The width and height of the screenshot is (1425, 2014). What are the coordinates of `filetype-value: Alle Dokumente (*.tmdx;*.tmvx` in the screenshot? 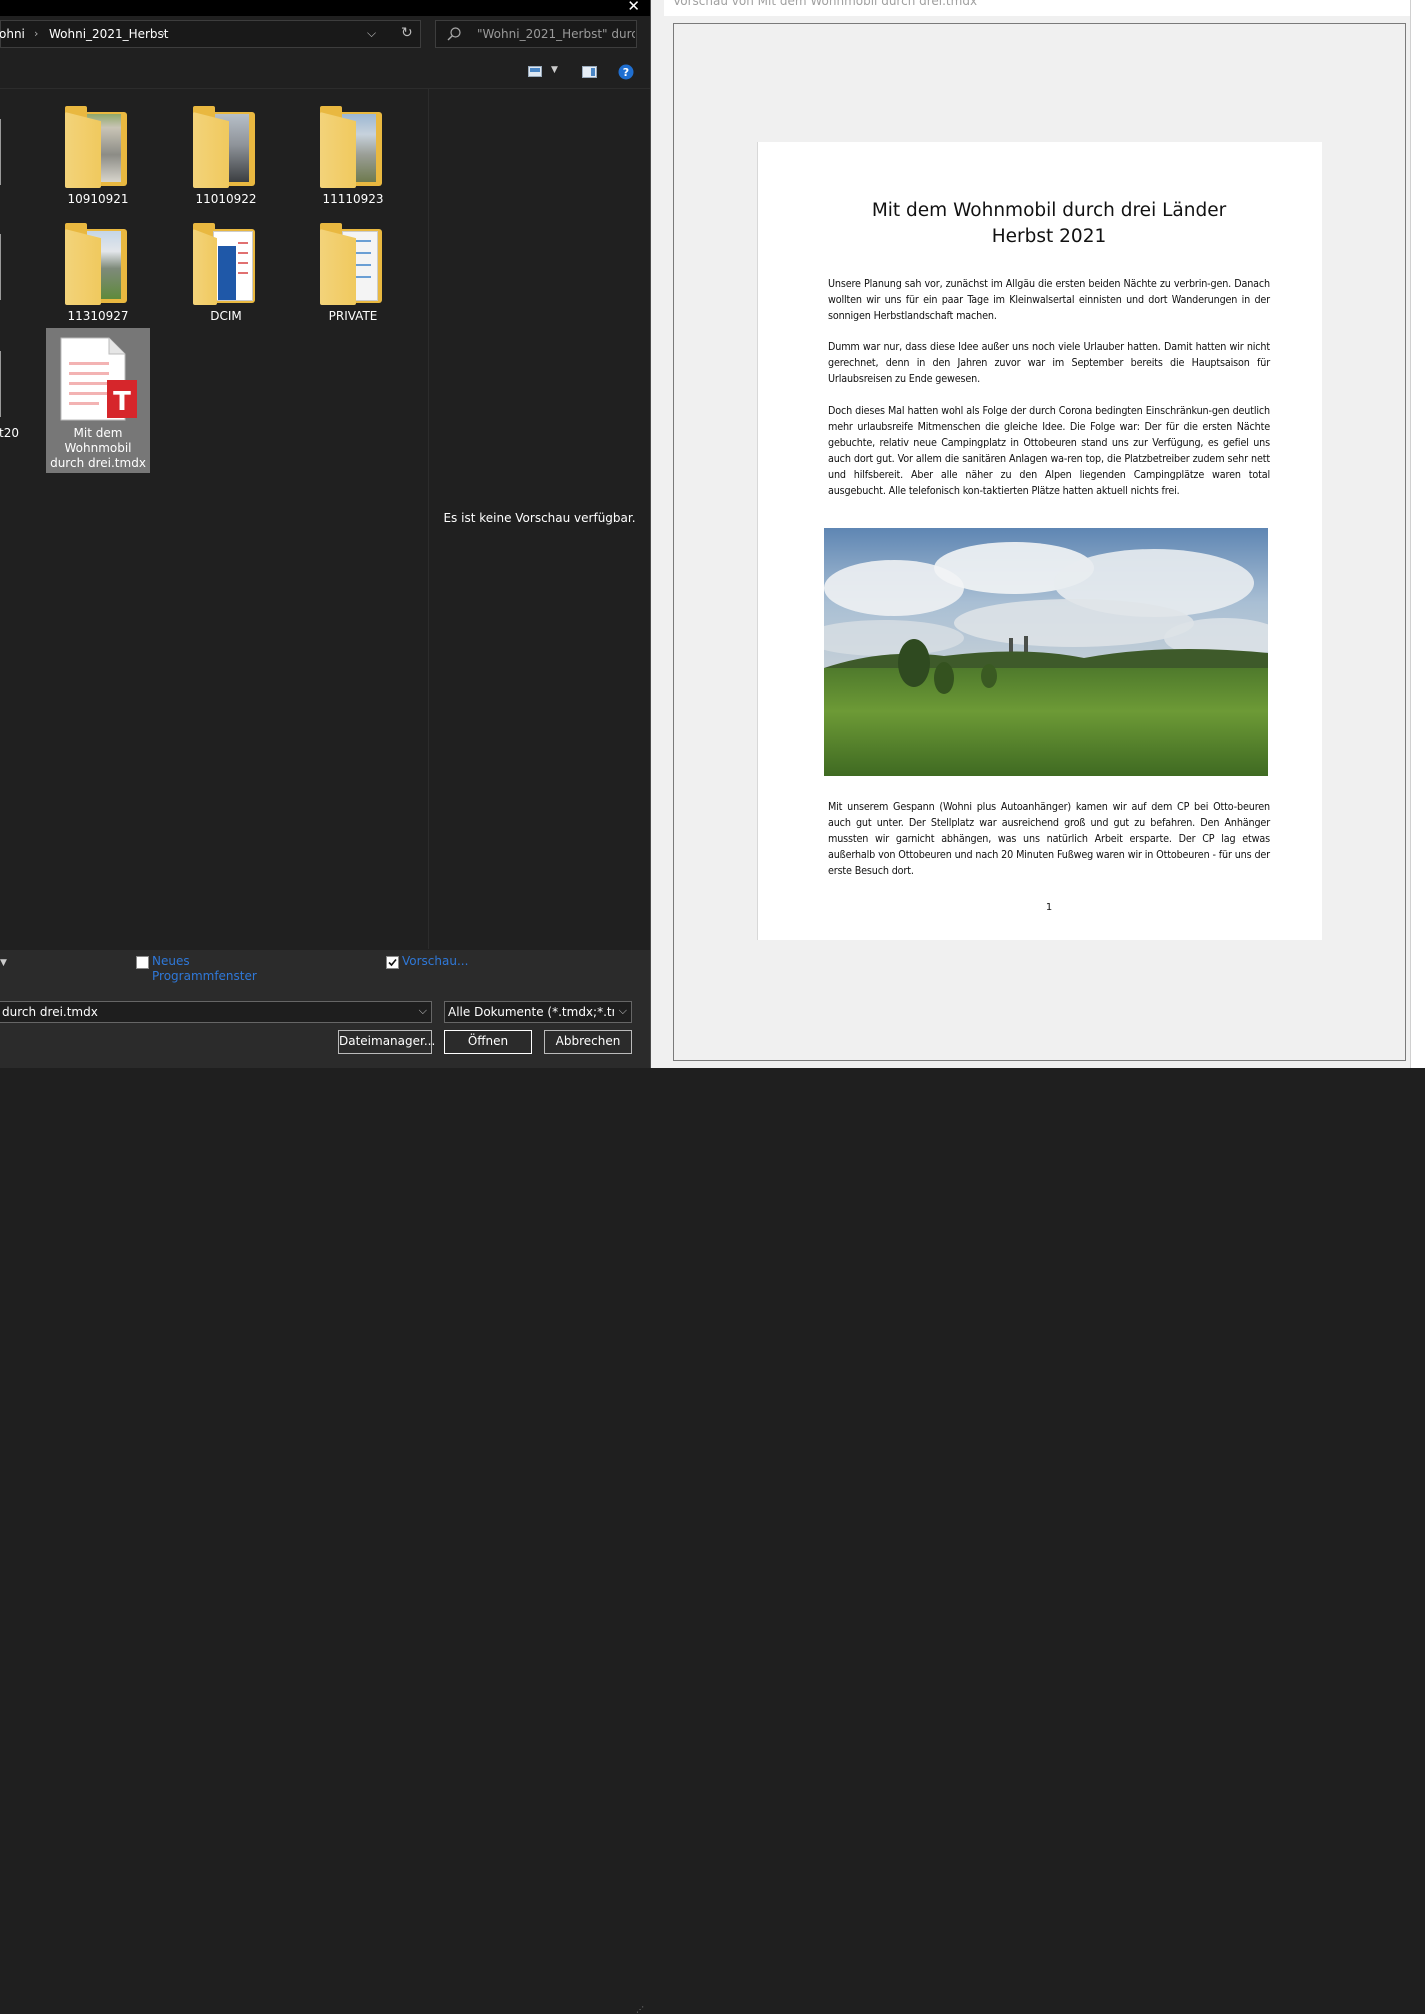 It's located at (531, 1012).